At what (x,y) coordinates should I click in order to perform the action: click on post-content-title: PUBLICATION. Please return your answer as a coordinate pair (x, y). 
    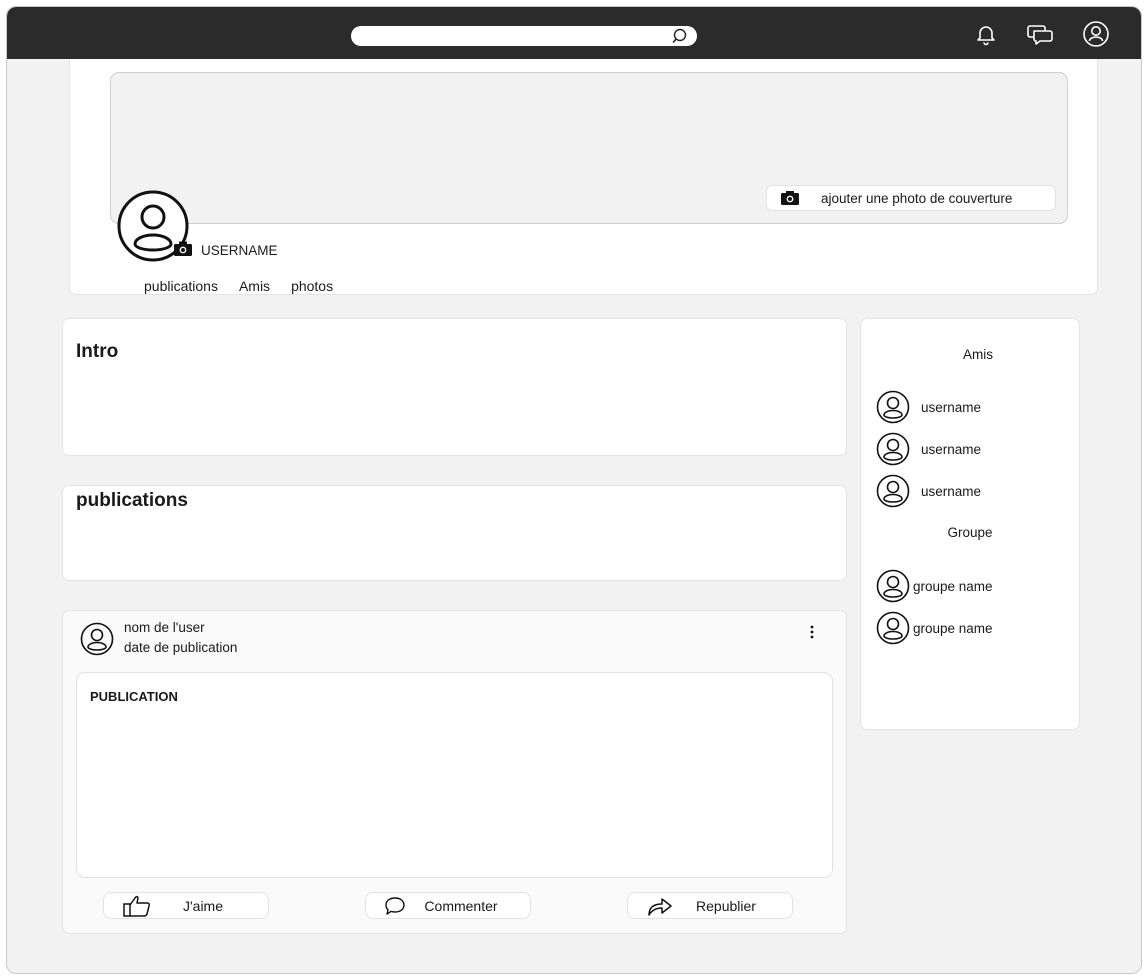
    Looking at the image, I should click on (134, 696).